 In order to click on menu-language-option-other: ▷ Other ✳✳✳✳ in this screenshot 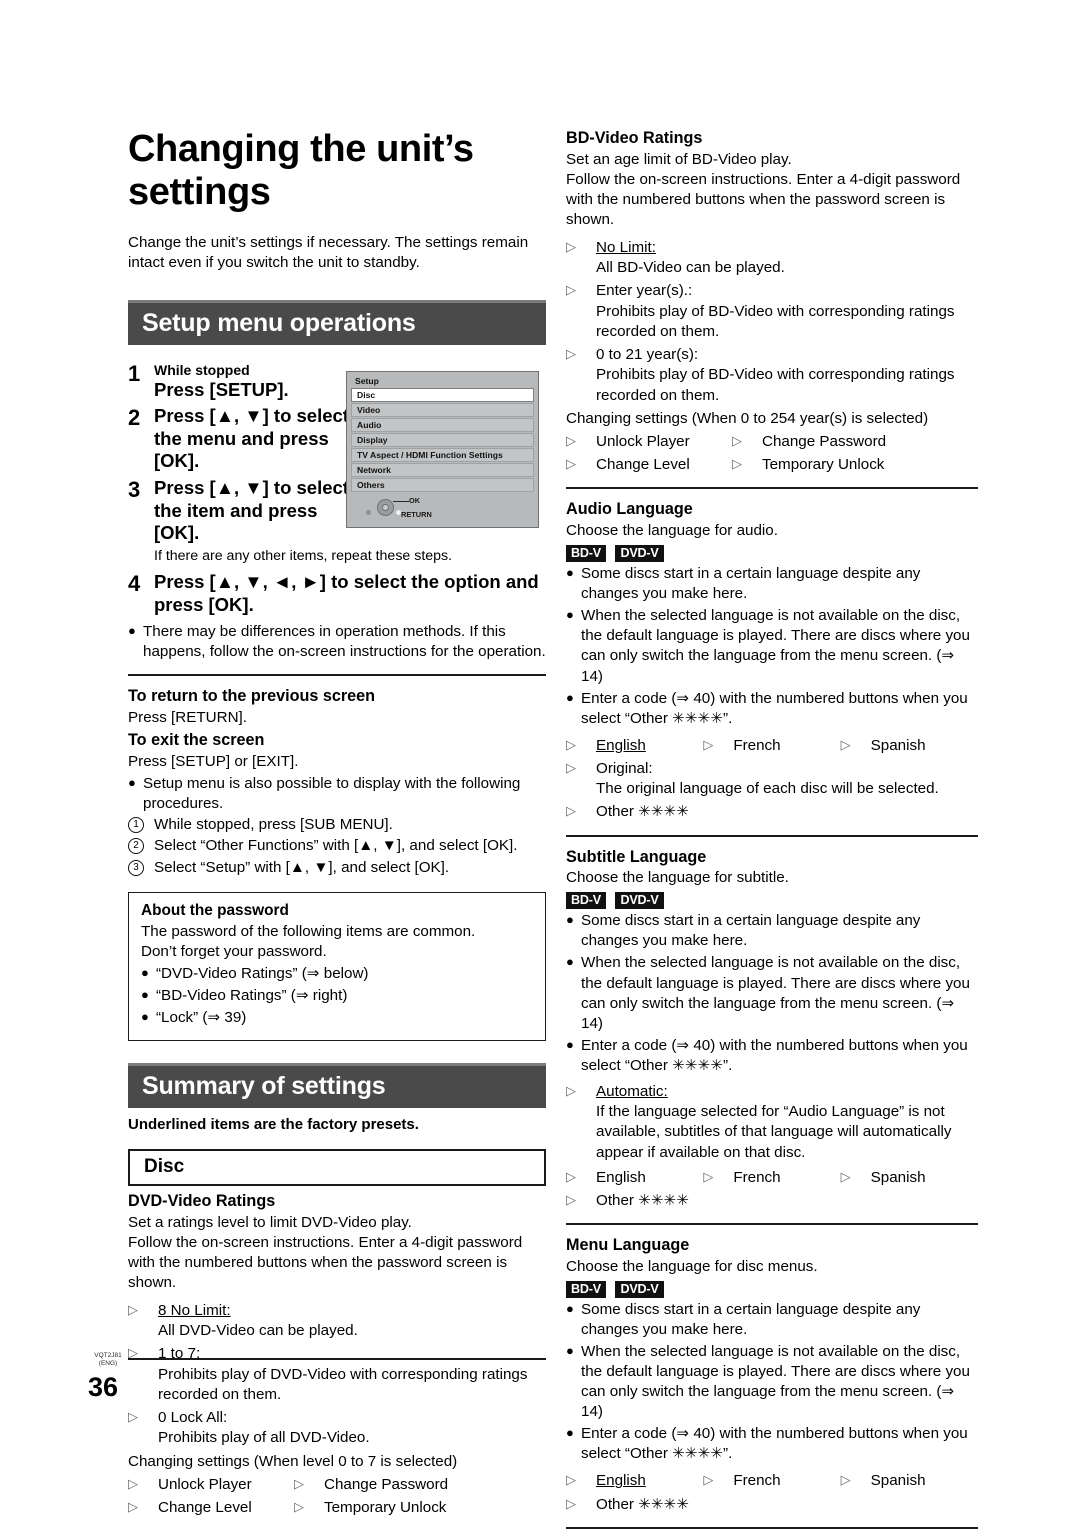, I will do `click(772, 1505)`.